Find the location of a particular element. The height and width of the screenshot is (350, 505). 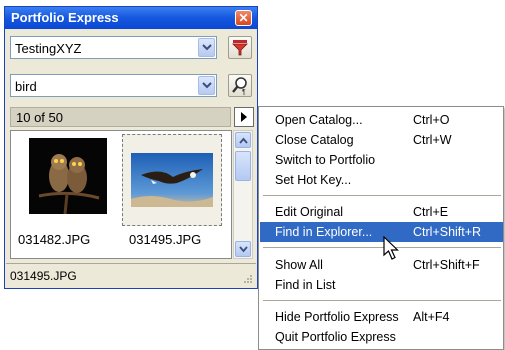

status-bar: 031495.JPG is located at coordinates (131, 275).